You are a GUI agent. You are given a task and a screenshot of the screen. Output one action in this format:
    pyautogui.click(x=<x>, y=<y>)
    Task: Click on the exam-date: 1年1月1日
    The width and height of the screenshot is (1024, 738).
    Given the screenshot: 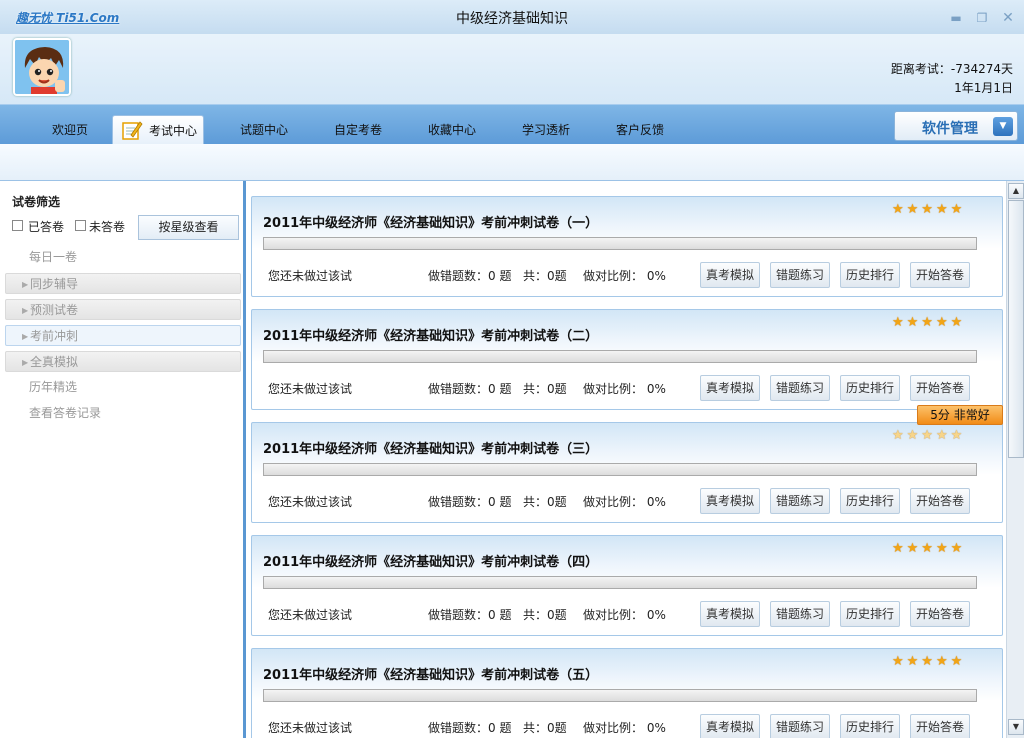 What is the action you would take?
    pyautogui.click(x=983, y=88)
    